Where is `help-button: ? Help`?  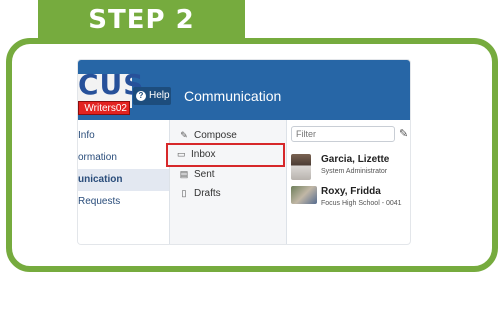
help-button: ? Help is located at coordinates (152, 96).